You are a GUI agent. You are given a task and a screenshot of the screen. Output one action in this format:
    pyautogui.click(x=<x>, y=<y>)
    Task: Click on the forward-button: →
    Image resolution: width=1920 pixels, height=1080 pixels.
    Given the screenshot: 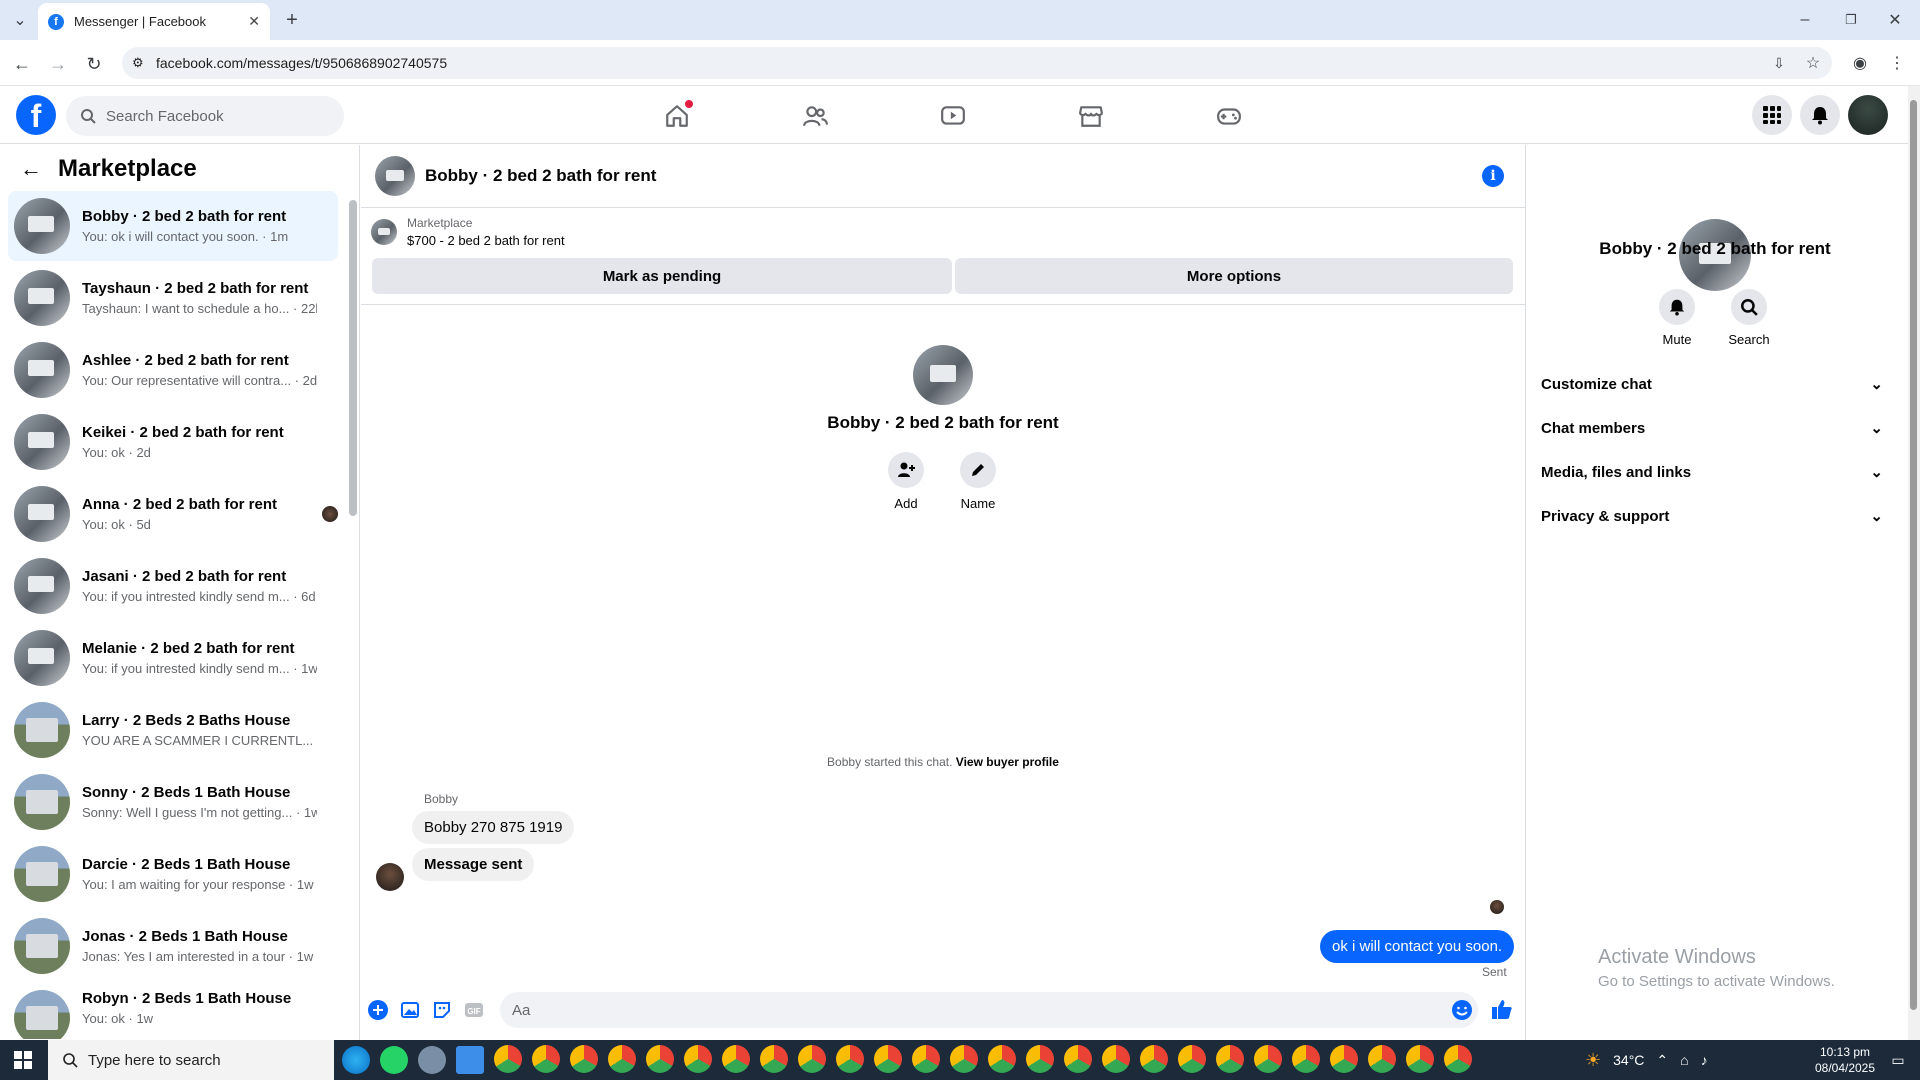 What is the action you would take?
    pyautogui.click(x=58, y=64)
    